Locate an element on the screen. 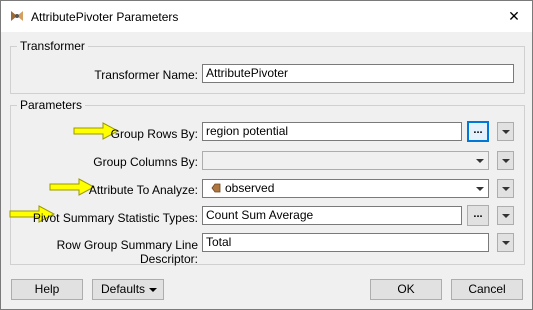 This screenshot has width=533, height=310. row-group-descriptor-menu-button is located at coordinates (505, 242).